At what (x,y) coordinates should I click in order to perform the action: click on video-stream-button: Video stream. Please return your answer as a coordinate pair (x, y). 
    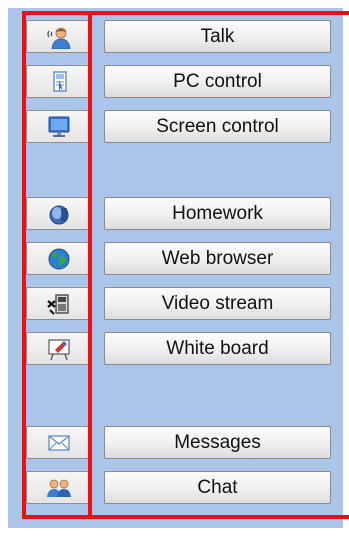
    Looking at the image, I should click on (217, 303).